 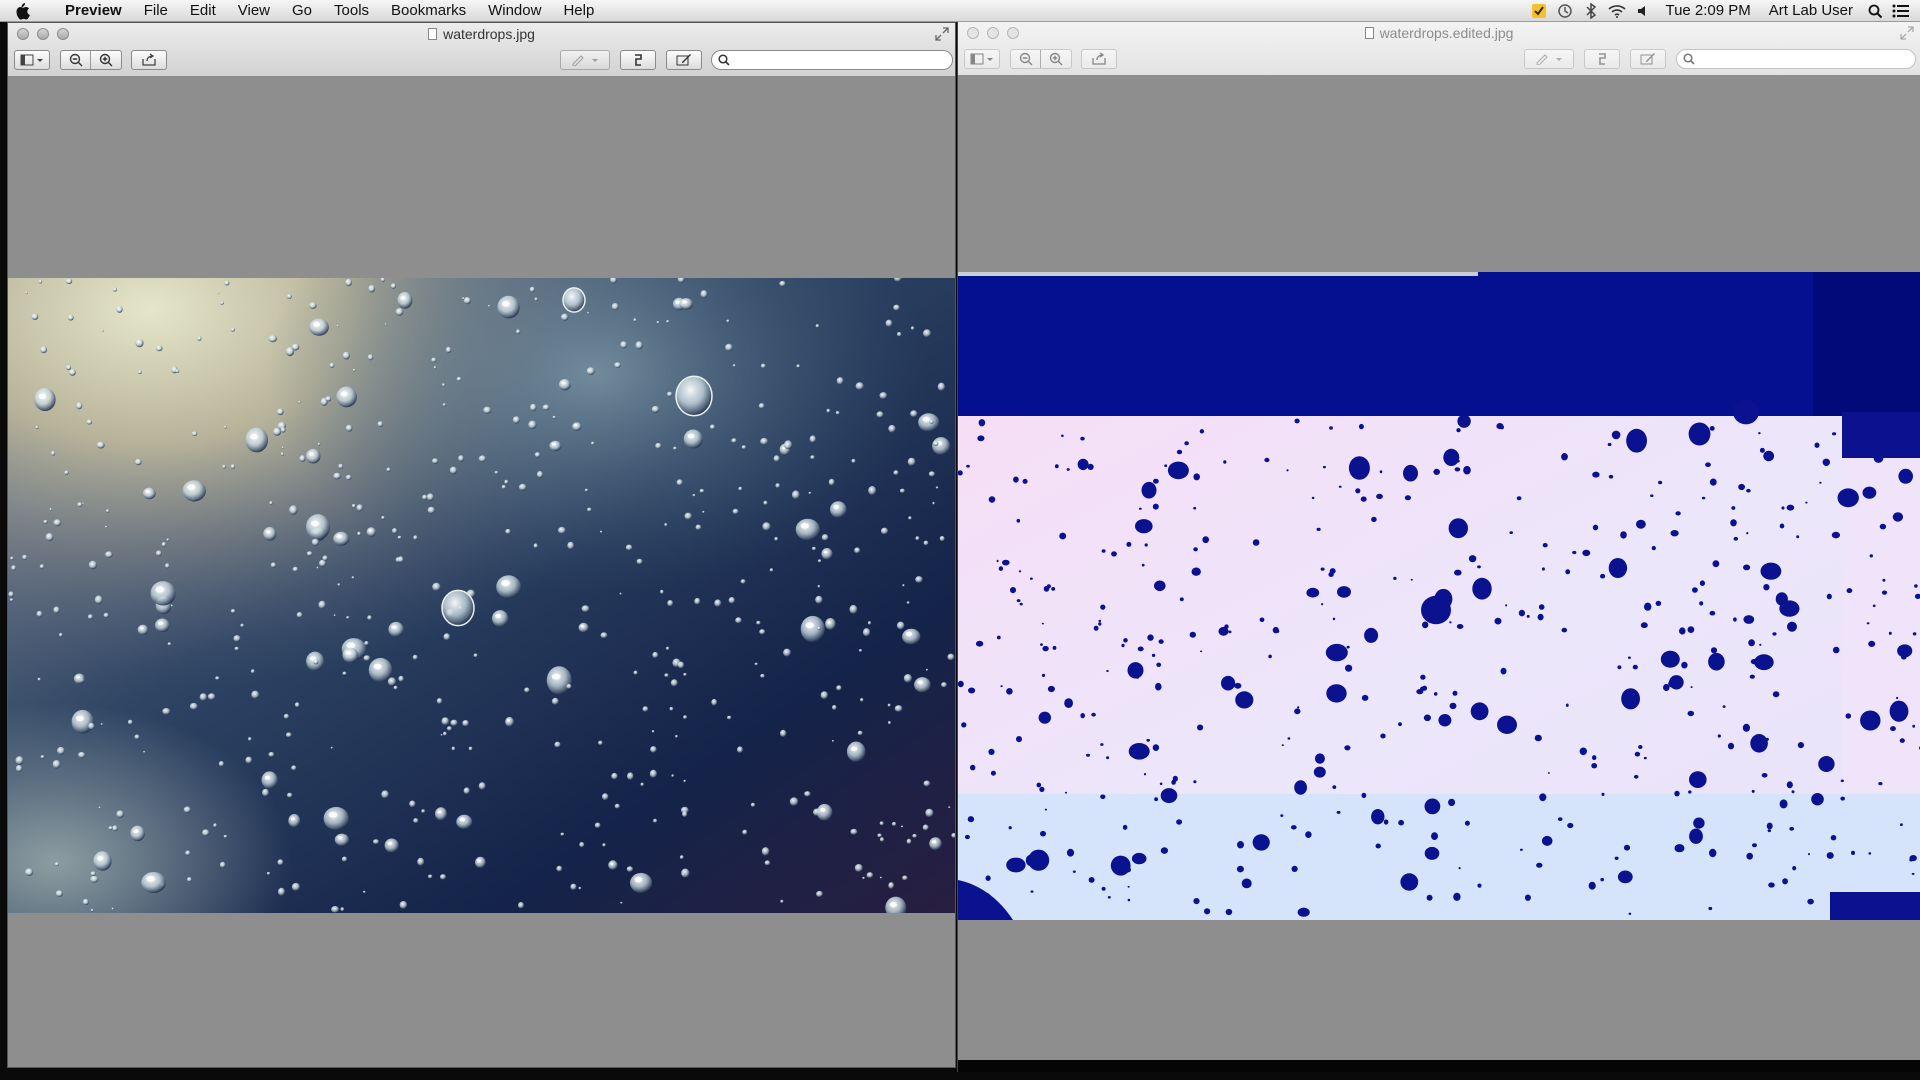 I want to click on apple-icon, so click(x=27, y=11).